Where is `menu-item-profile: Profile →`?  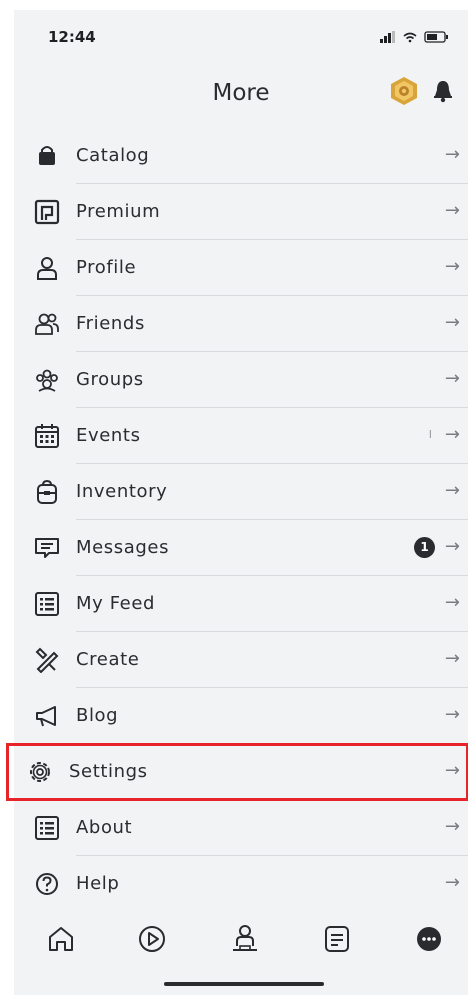 menu-item-profile: Profile → is located at coordinates (241, 268).